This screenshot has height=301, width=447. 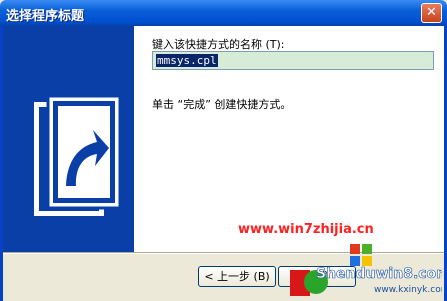 I want to click on watermark-logo: Shenduwin8.com www.kxinyk.com, so click(x=366, y=270).